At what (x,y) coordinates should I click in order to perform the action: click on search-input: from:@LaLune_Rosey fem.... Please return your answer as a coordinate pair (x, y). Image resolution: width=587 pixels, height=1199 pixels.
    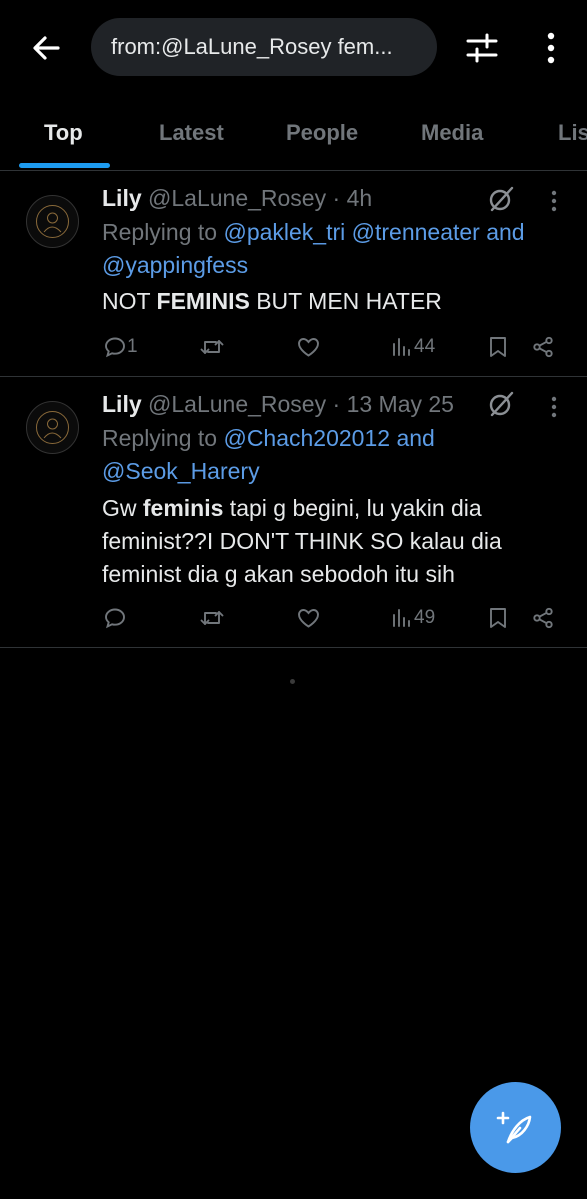
    Looking at the image, I should click on (264, 47).